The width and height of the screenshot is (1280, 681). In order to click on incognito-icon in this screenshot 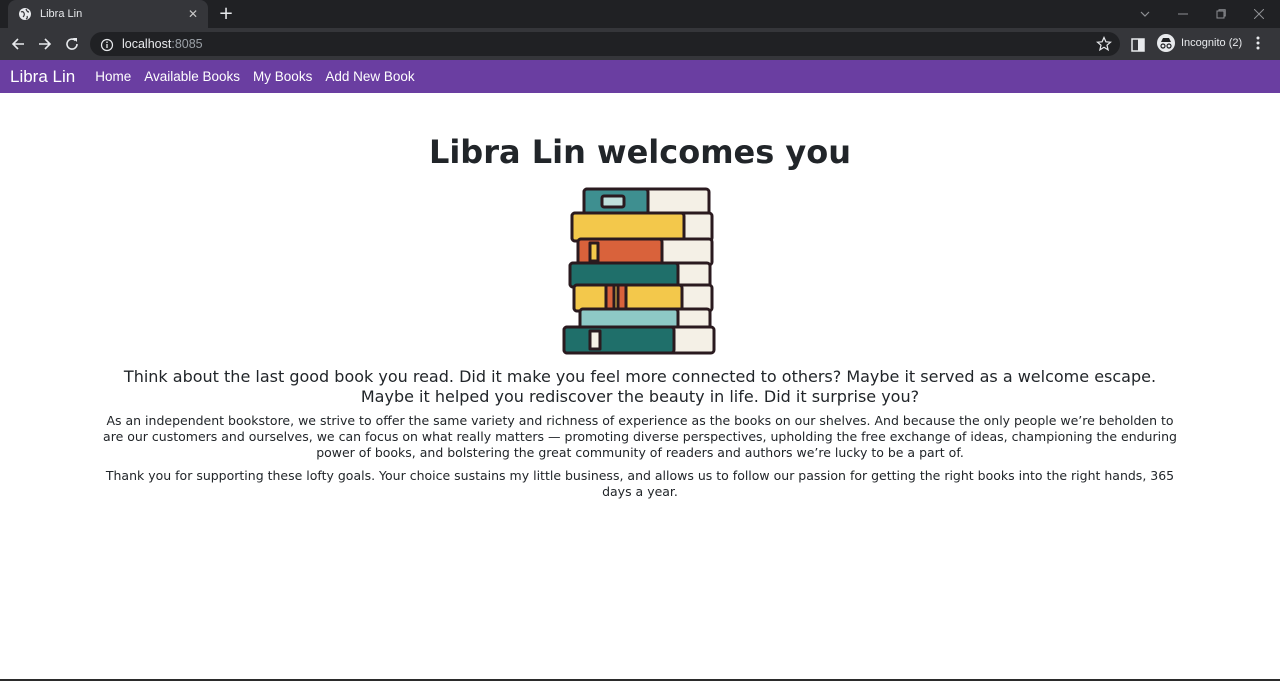, I will do `click(1166, 43)`.